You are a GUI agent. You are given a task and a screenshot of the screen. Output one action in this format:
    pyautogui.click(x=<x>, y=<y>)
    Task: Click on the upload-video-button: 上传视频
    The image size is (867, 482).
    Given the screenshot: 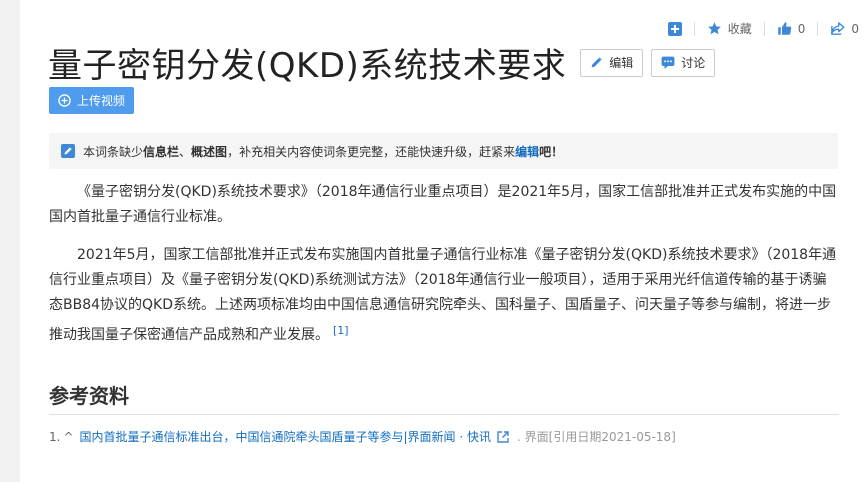 What is the action you would take?
    pyautogui.click(x=92, y=100)
    